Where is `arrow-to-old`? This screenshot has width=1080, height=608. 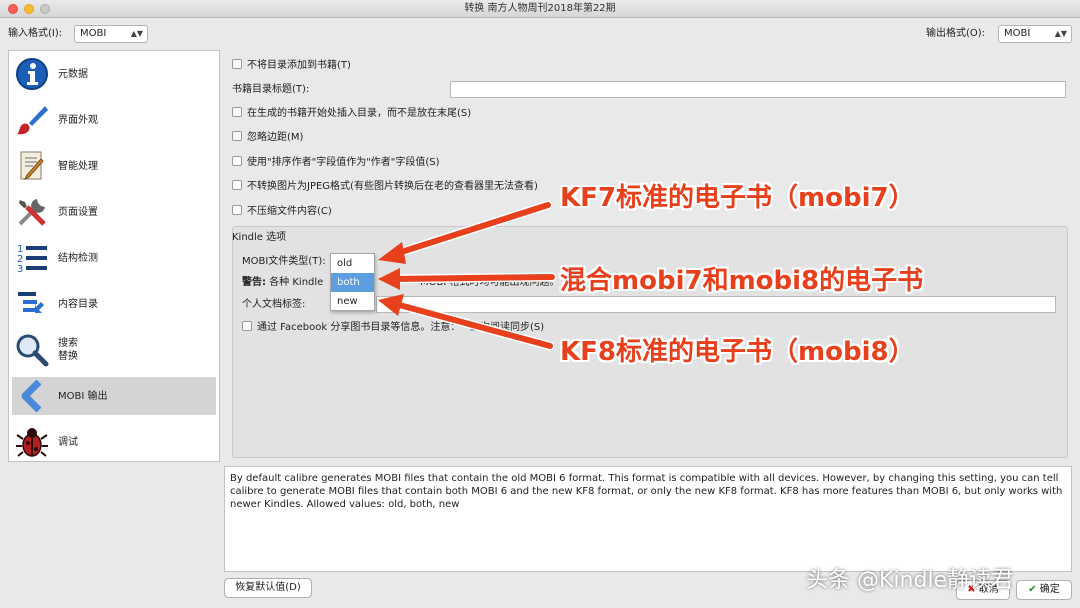 arrow-to-old is located at coordinates (465, 232).